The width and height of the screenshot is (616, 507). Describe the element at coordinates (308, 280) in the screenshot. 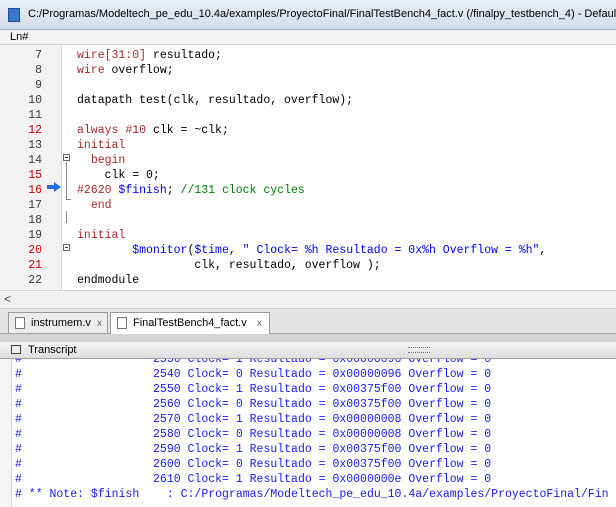

I see `code-line: 22 endmodule` at that location.